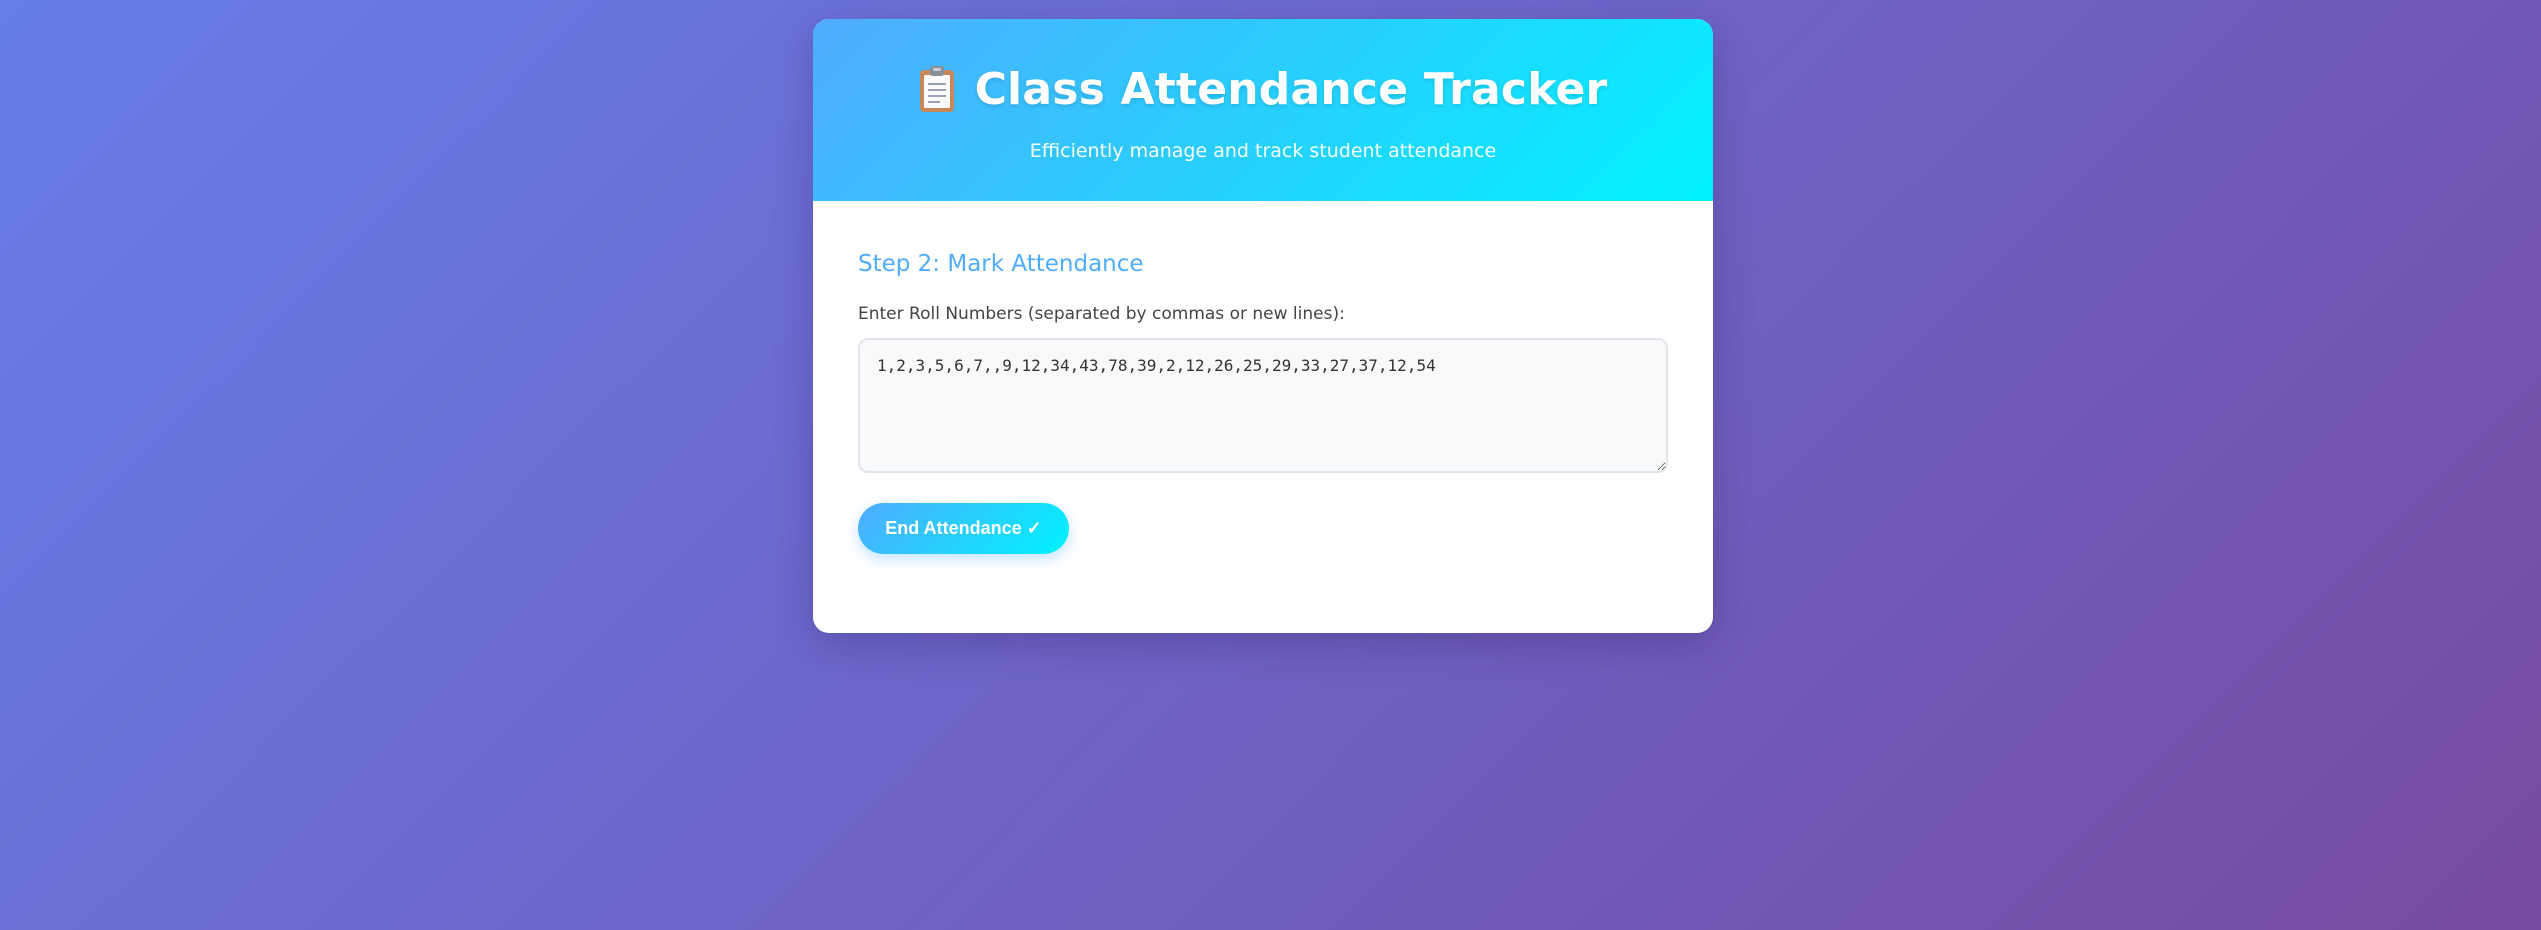 The image size is (2541, 930). Describe the element at coordinates (1291, 89) in the screenshot. I see `page-title: Class Attendance Tracker` at that location.